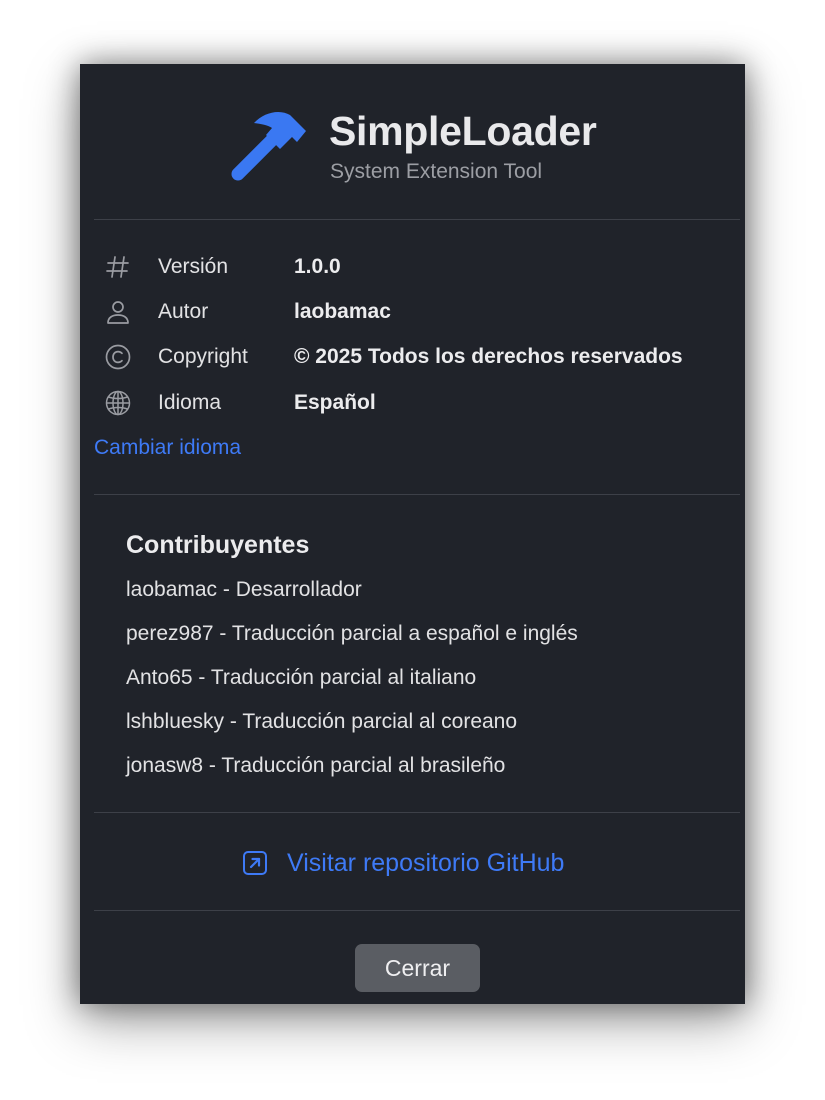 This screenshot has height=1100, width=825. I want to click on contributor-item: laobamac - Desarrollador, so click(244, 589).